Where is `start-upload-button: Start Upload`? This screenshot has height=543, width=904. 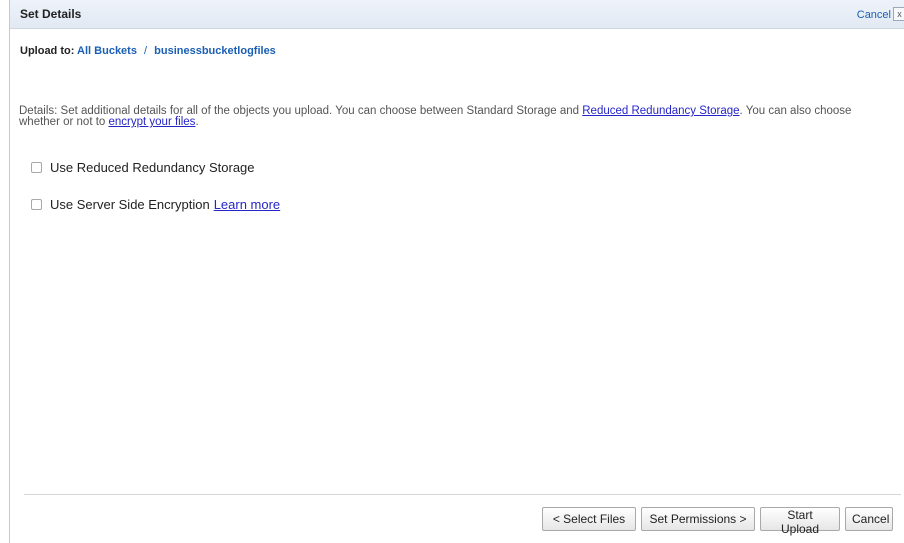 start-upload-button: Start Upload is located at coordinates (800, 521).